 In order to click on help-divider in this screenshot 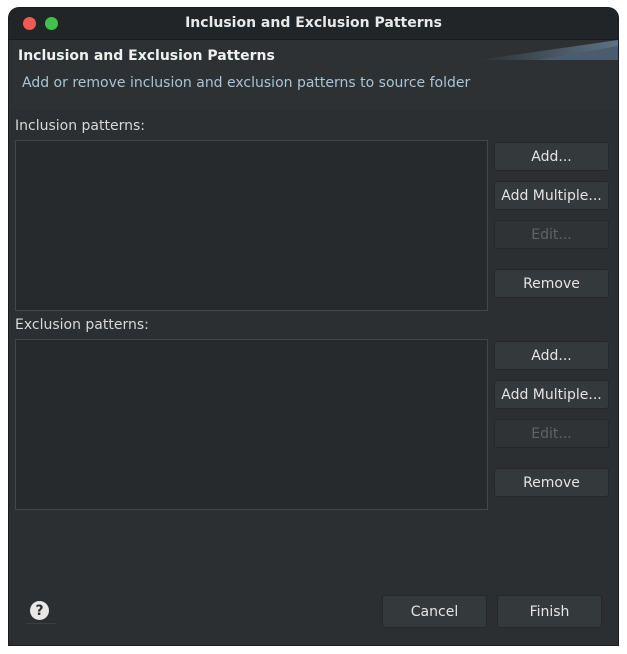, I will do `click(41, 623)`.